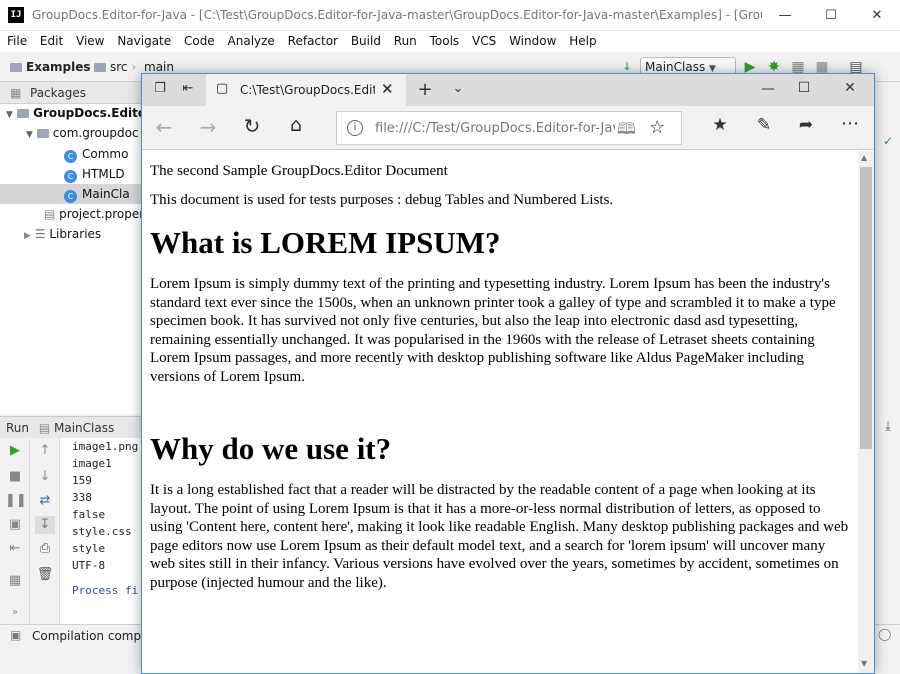 This screenshot has height=674, width=900. I want to click on dump-threads-icon: ▣, so click(15, 525).